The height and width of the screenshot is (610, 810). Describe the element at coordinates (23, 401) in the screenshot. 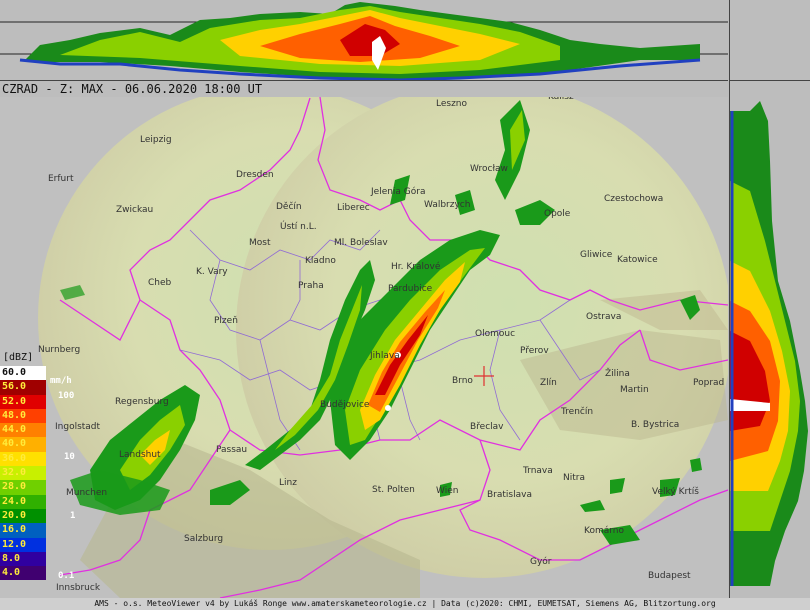

I see `legend-level: 52.0` at that location.